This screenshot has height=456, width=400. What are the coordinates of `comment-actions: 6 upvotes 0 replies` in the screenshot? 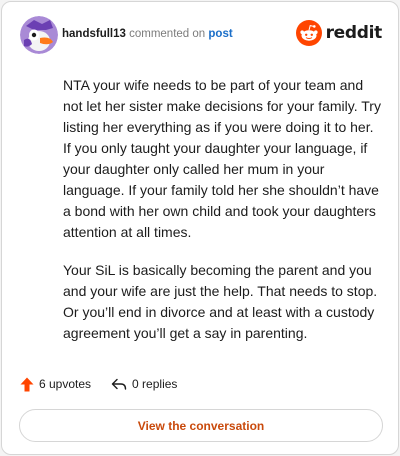 It's located at (108, 384).